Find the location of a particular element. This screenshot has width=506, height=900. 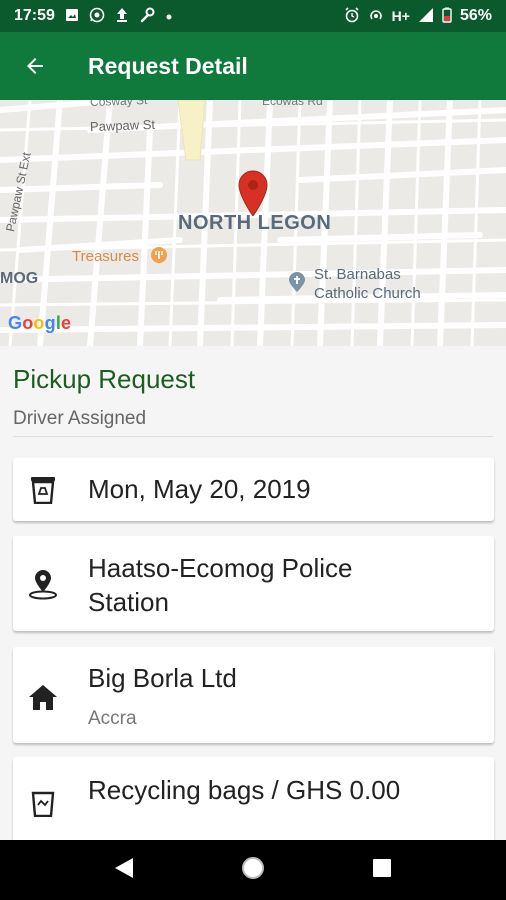

hotspot-icon is located at coordinates (376, 16).